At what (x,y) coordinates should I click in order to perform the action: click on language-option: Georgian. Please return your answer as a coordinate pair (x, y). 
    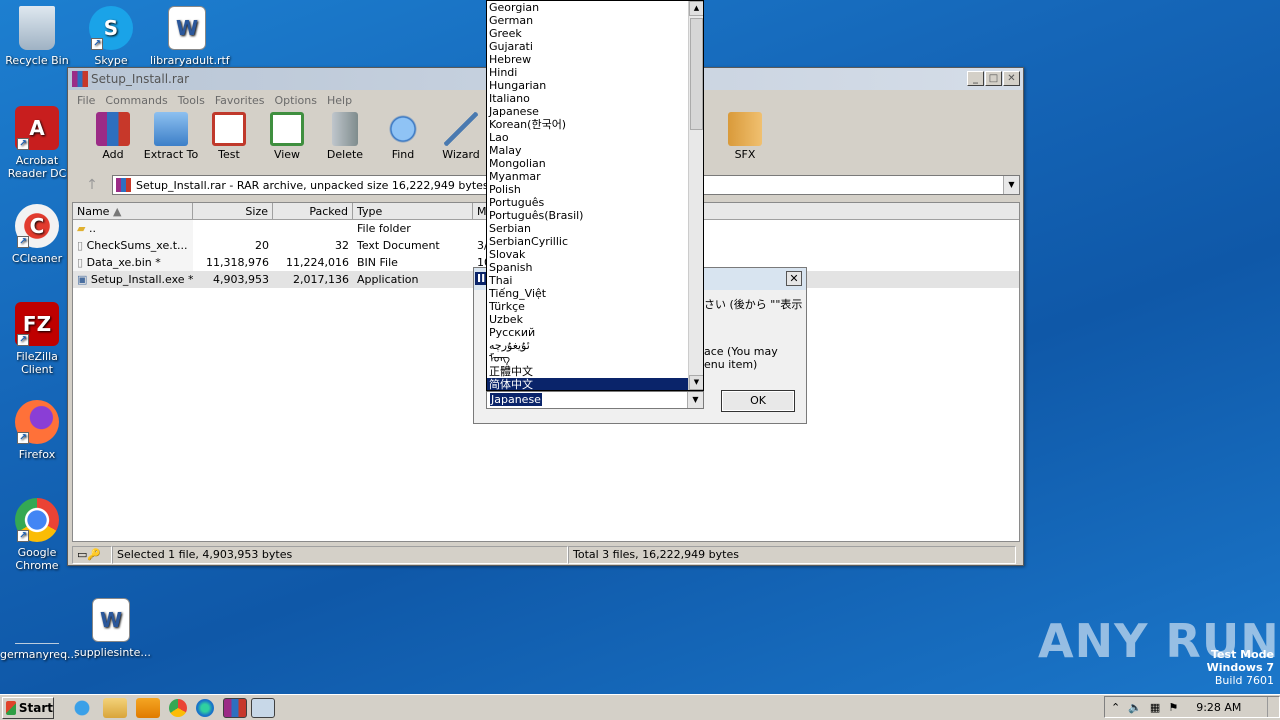
    Looking at the image, I should click on (588, 7).